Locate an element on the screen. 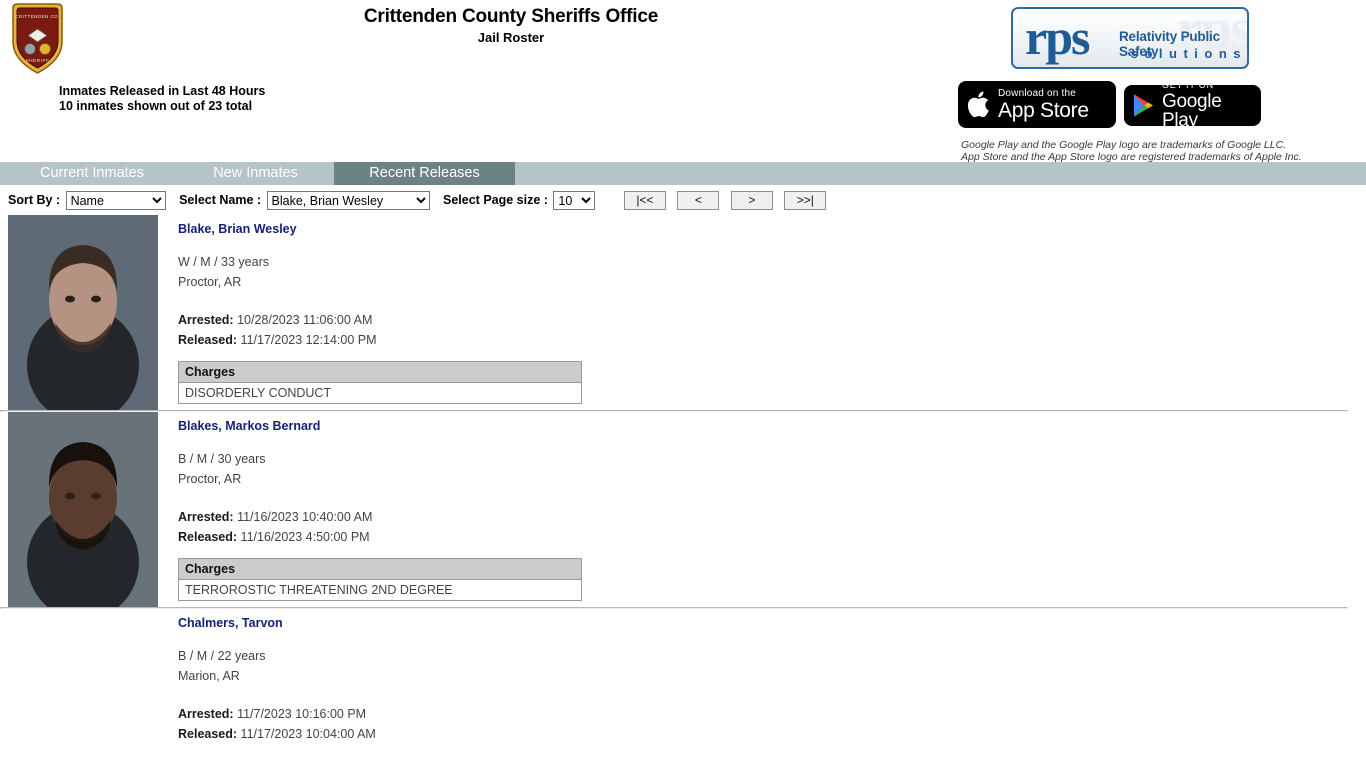 Image resolution: width=1366 pixels, height=768 pixels. sort-by-select: Name is located at coordinates (115, 200).